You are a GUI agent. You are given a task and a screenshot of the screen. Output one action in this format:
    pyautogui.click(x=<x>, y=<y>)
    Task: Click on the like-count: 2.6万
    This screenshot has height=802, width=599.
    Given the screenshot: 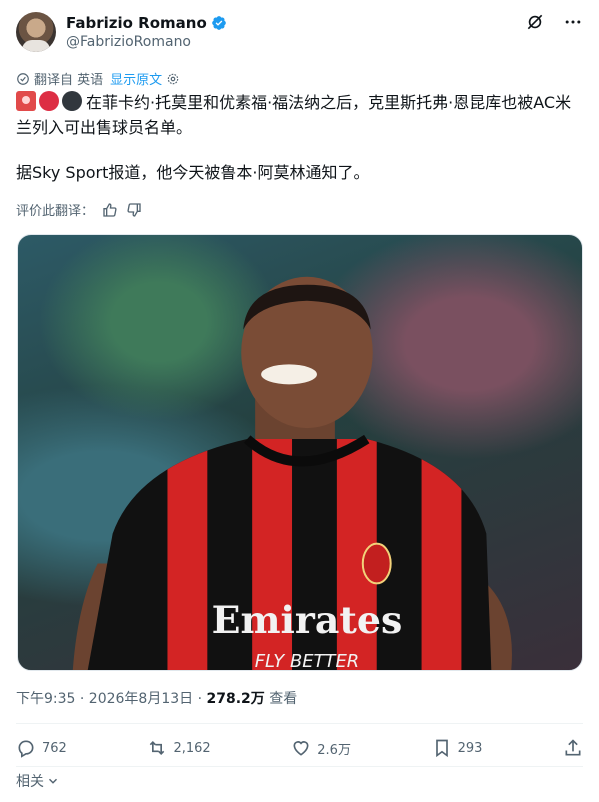 What is the action you would take?
    pyautogui.click(x=334, y=750)
    